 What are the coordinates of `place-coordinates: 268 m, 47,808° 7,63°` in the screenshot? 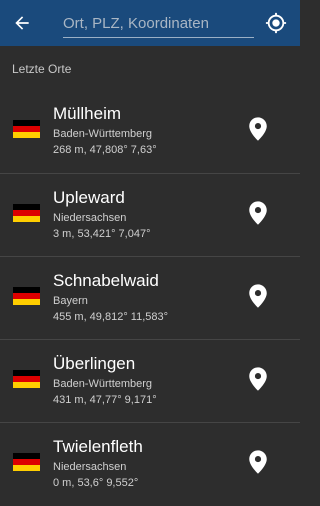 It's located at (105, 150).